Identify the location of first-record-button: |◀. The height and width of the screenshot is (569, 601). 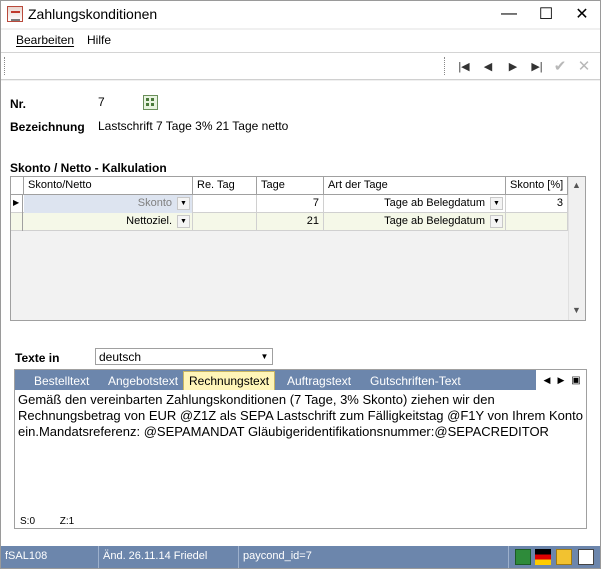
(464, 66).